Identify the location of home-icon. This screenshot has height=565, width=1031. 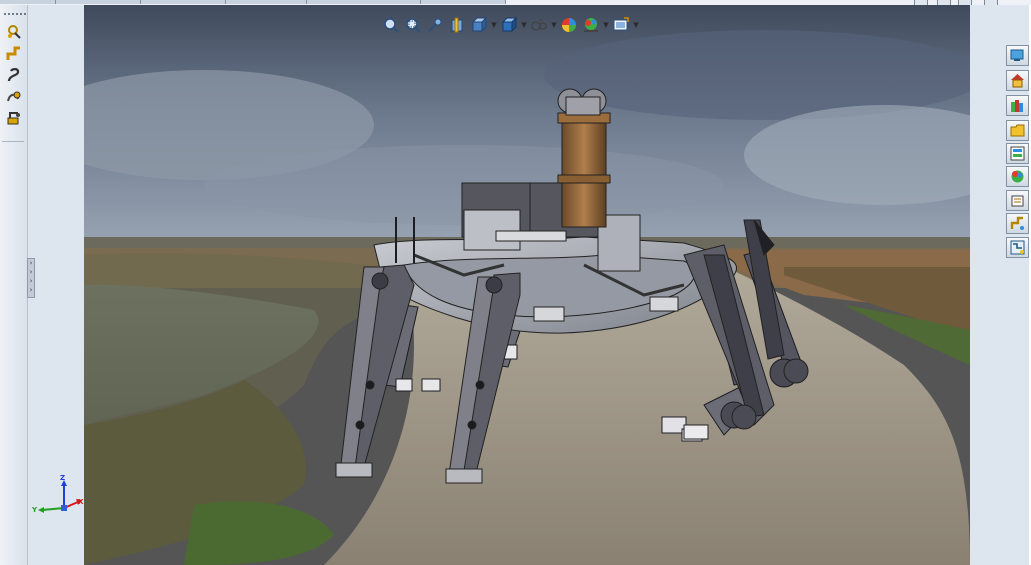
(1017, 80).